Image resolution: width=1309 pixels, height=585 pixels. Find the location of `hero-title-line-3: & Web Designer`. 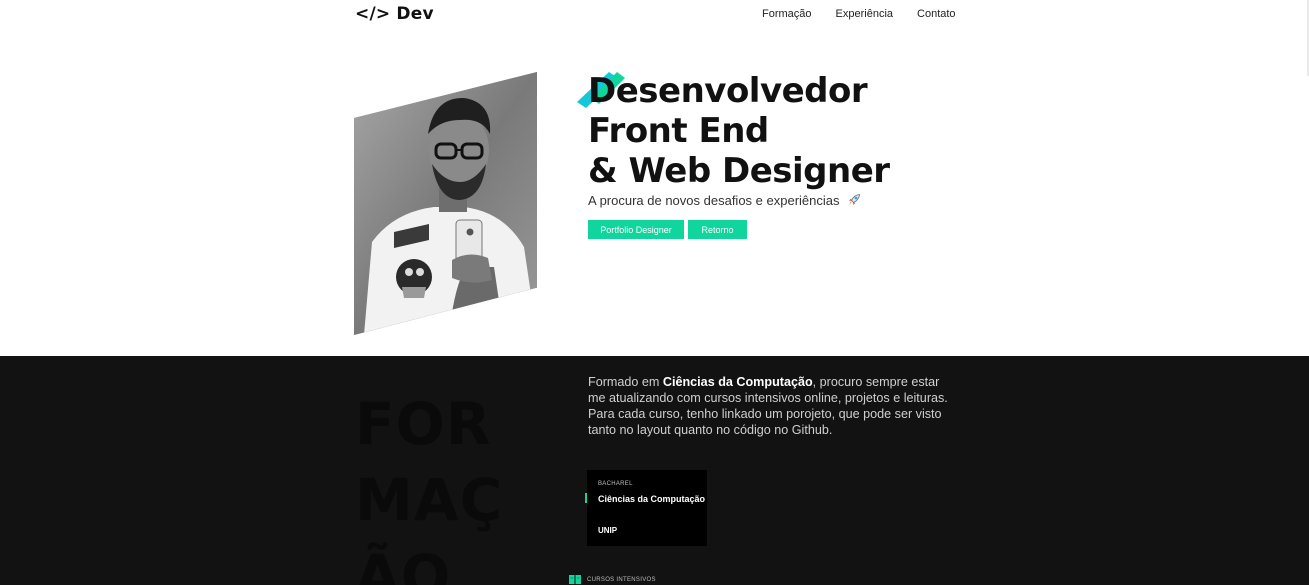

hero-title-line-3: & Web Designer is located at coordinates (739, 171).